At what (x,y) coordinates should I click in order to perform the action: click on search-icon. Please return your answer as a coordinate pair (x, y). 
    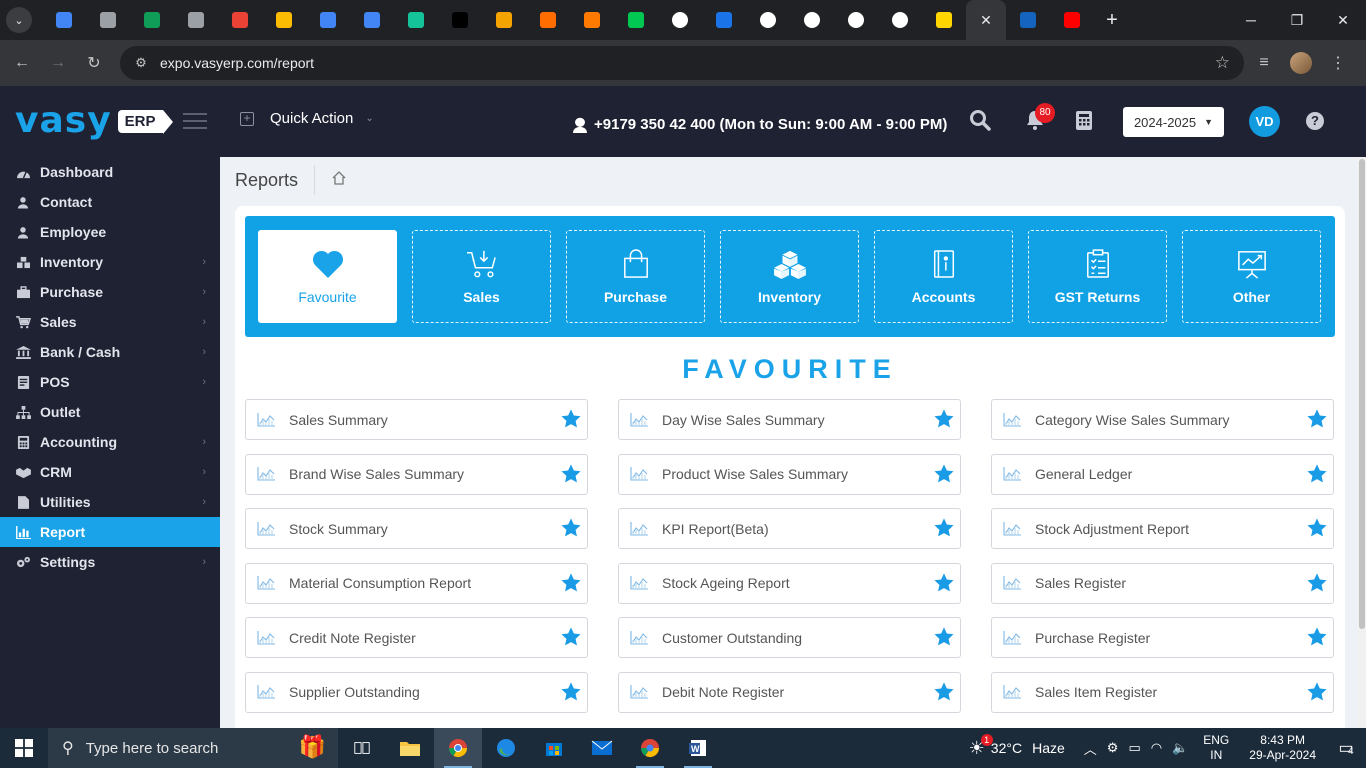
    Looking at the image, I should click on (980, 121).